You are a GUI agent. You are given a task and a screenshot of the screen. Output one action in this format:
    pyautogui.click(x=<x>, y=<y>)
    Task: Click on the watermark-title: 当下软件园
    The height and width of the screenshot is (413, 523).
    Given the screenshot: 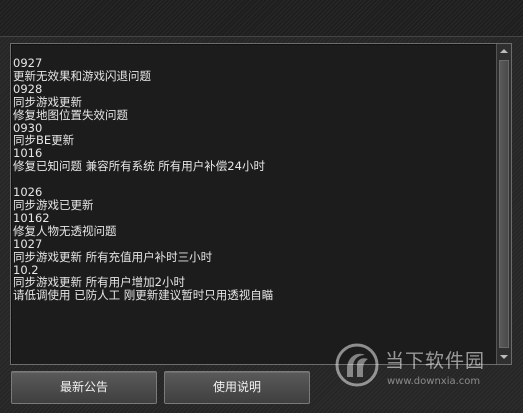 What is the action you would take?
    pyautogui.click(x=435, y=361)
    